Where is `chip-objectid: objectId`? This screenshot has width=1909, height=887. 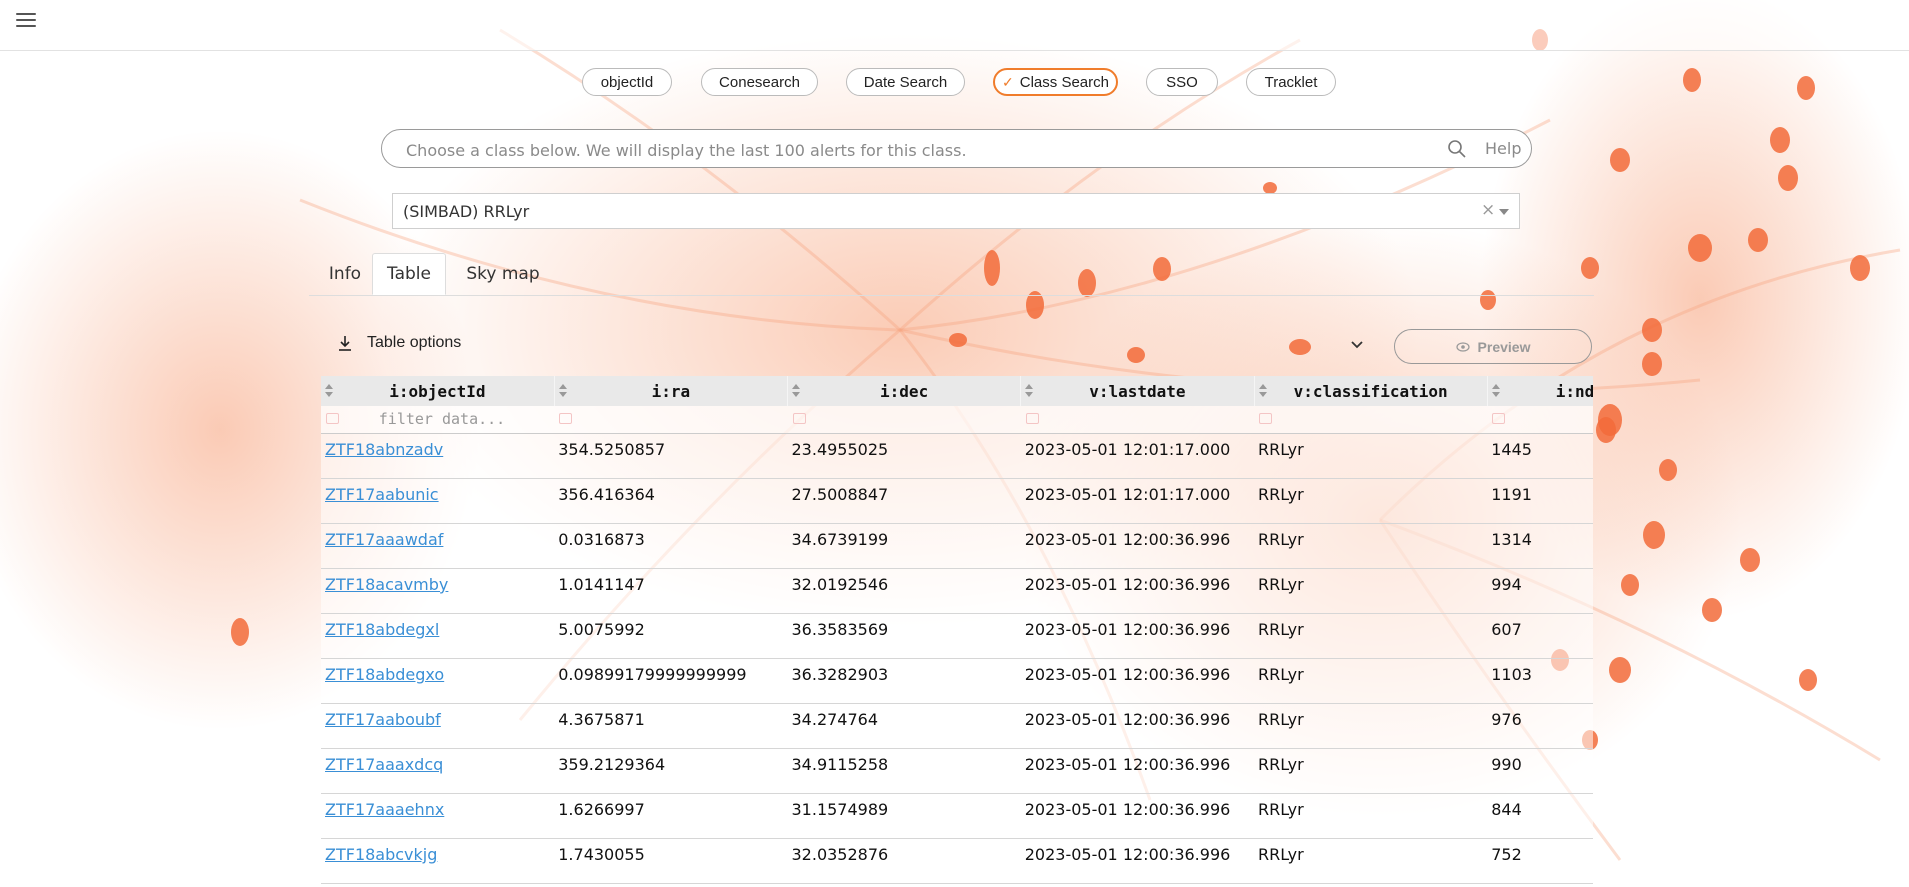
chip-objectid: objectId is located at coordinates (627, 82).